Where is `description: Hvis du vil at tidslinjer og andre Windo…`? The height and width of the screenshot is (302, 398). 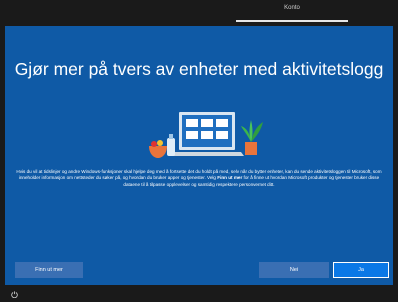 description: Hvis du vil at tidslinjer og andre Windo… is located at coordinates (199, 178).